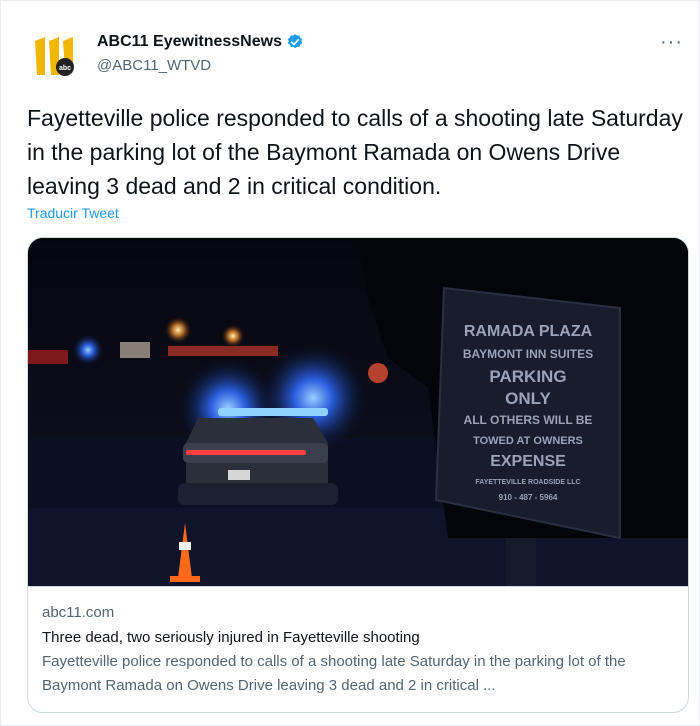 The height and width of the screenshot is (726, 700). Describe the element at coordinates (78, 612) in the screenshot. I see `card-domain: abc11.com` at that location.